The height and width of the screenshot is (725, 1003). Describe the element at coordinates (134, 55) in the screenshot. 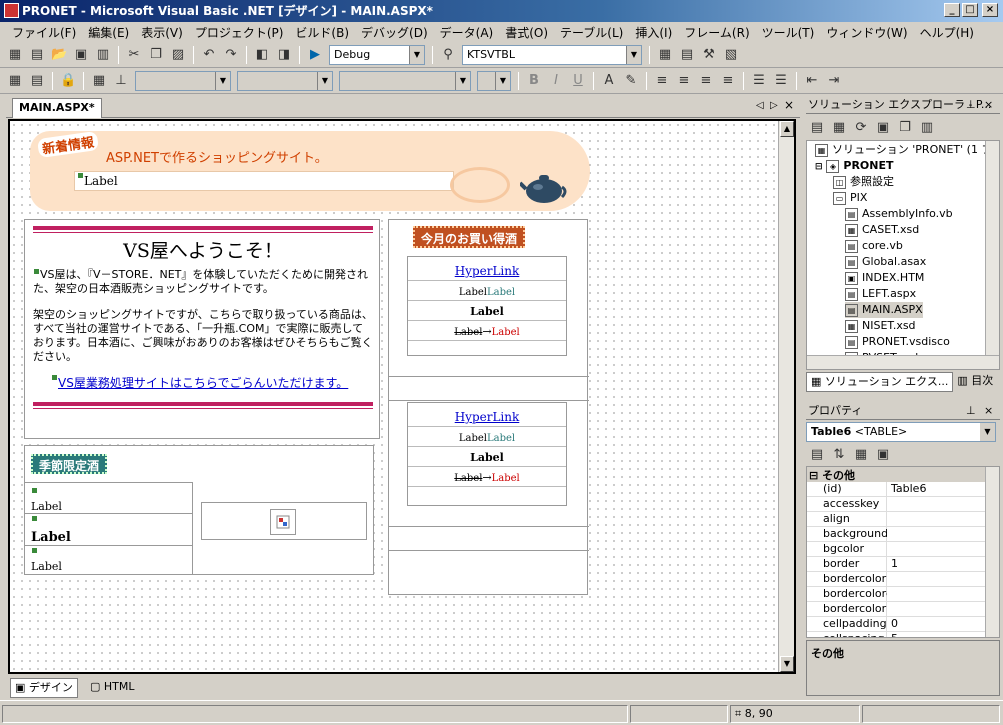

I see `cut-icon: ✂` at that location.